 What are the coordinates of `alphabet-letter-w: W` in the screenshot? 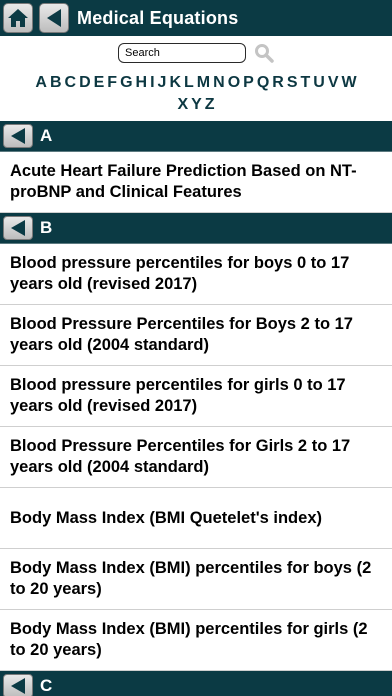 It's located at (349, 83).